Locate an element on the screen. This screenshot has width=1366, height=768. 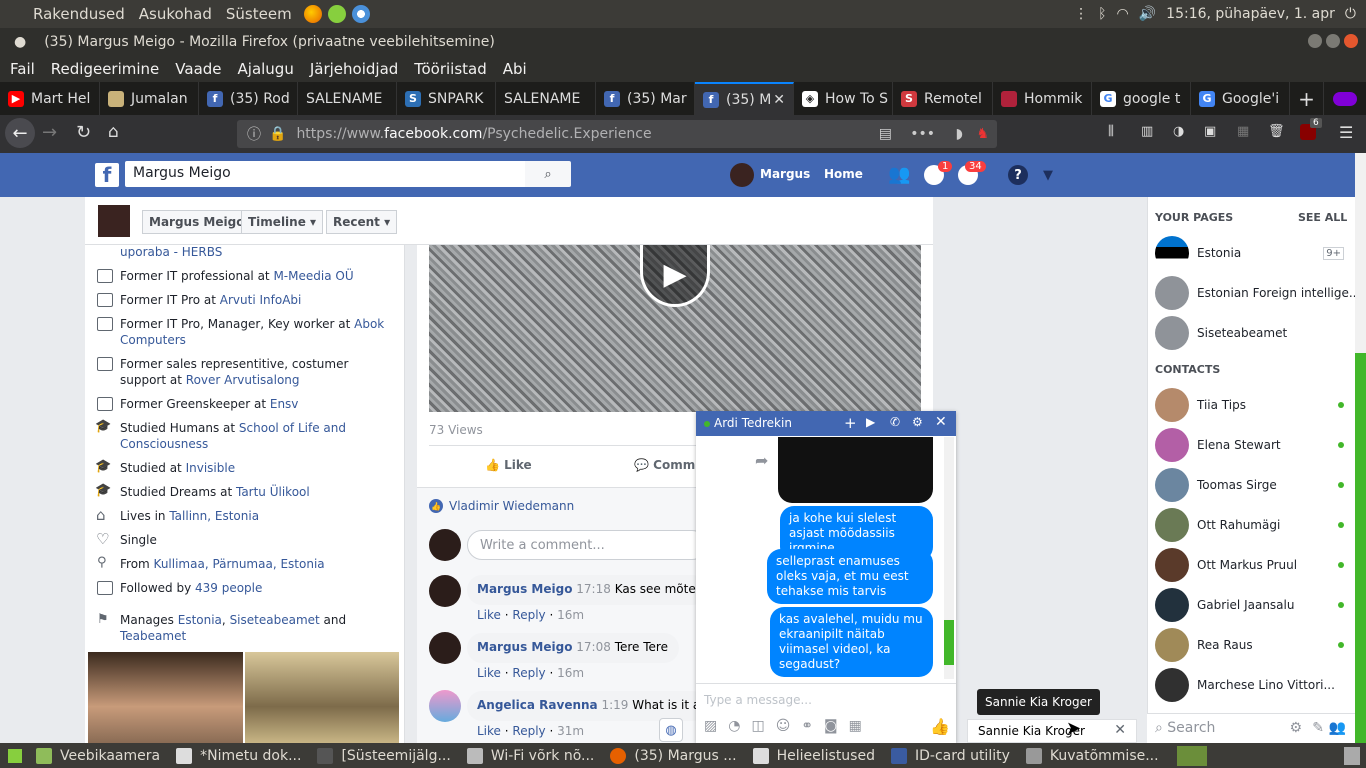
tab-12: Ggoogle t is located at coordinates (1141, 98).